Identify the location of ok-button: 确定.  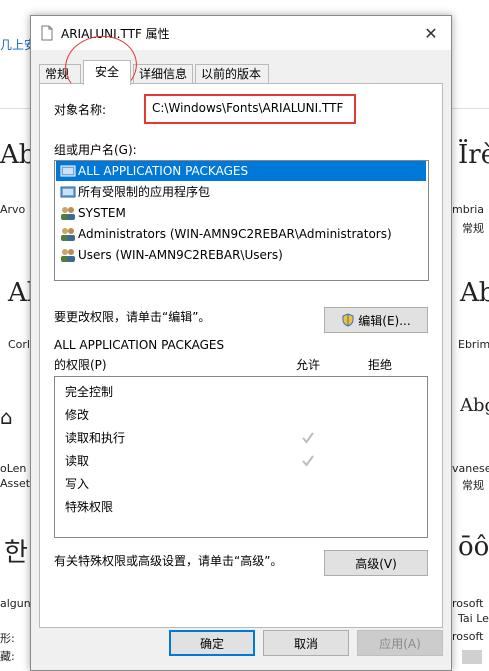
(212, 643).